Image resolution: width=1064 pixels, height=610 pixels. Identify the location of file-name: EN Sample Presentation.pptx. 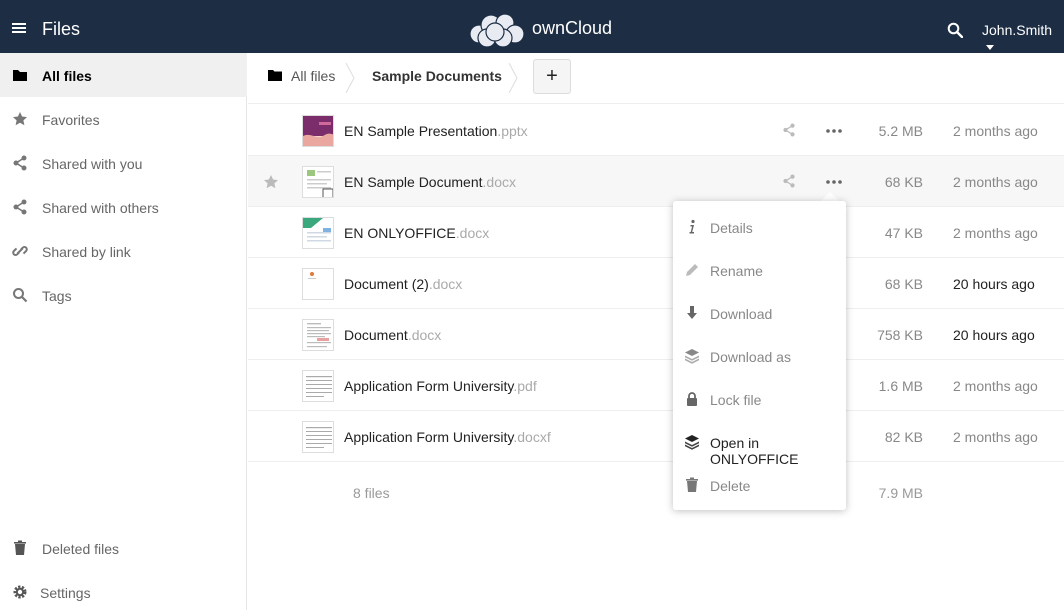
(436, 131).